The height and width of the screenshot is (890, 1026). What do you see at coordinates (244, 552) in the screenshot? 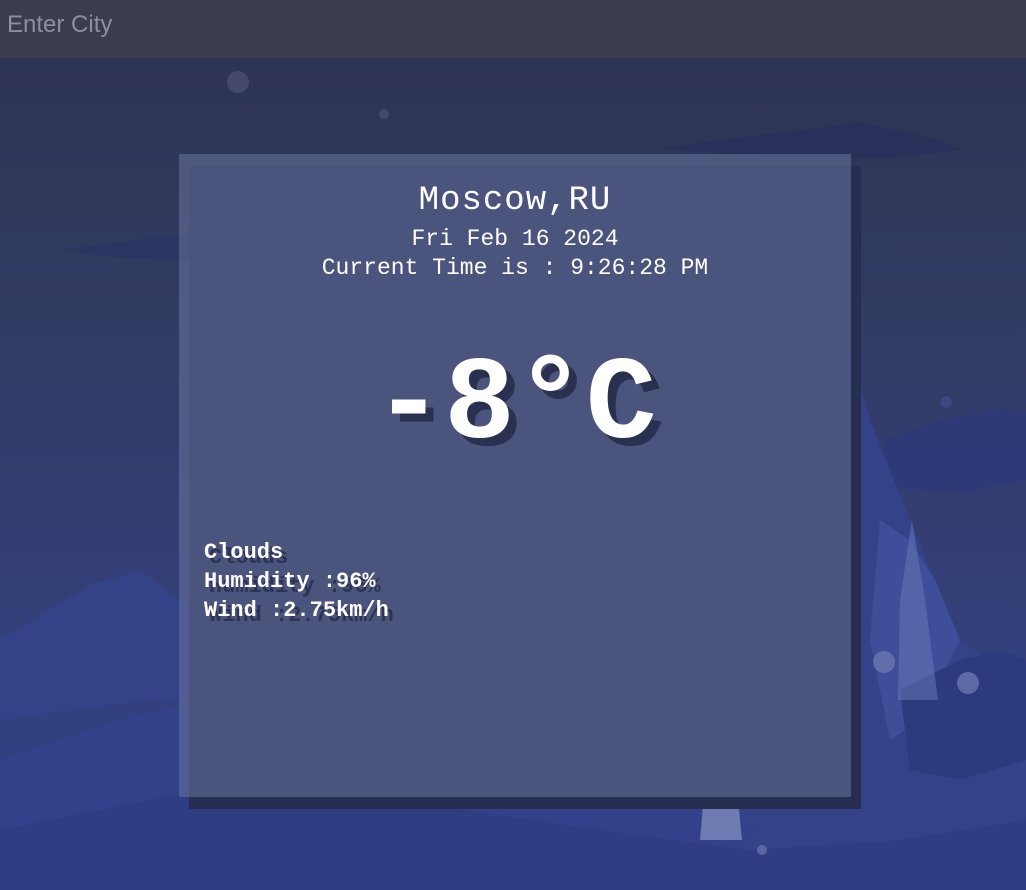
I see `weather-condition: Clouds` at bounding box center [244, 552].